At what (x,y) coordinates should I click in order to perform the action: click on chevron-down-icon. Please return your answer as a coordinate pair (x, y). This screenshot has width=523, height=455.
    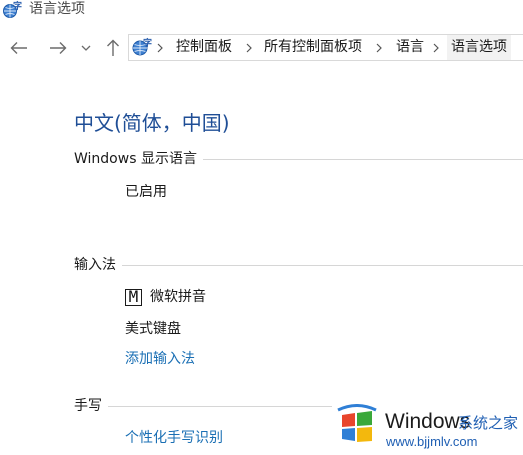
    Looking at the image, I should click on (86, 48).